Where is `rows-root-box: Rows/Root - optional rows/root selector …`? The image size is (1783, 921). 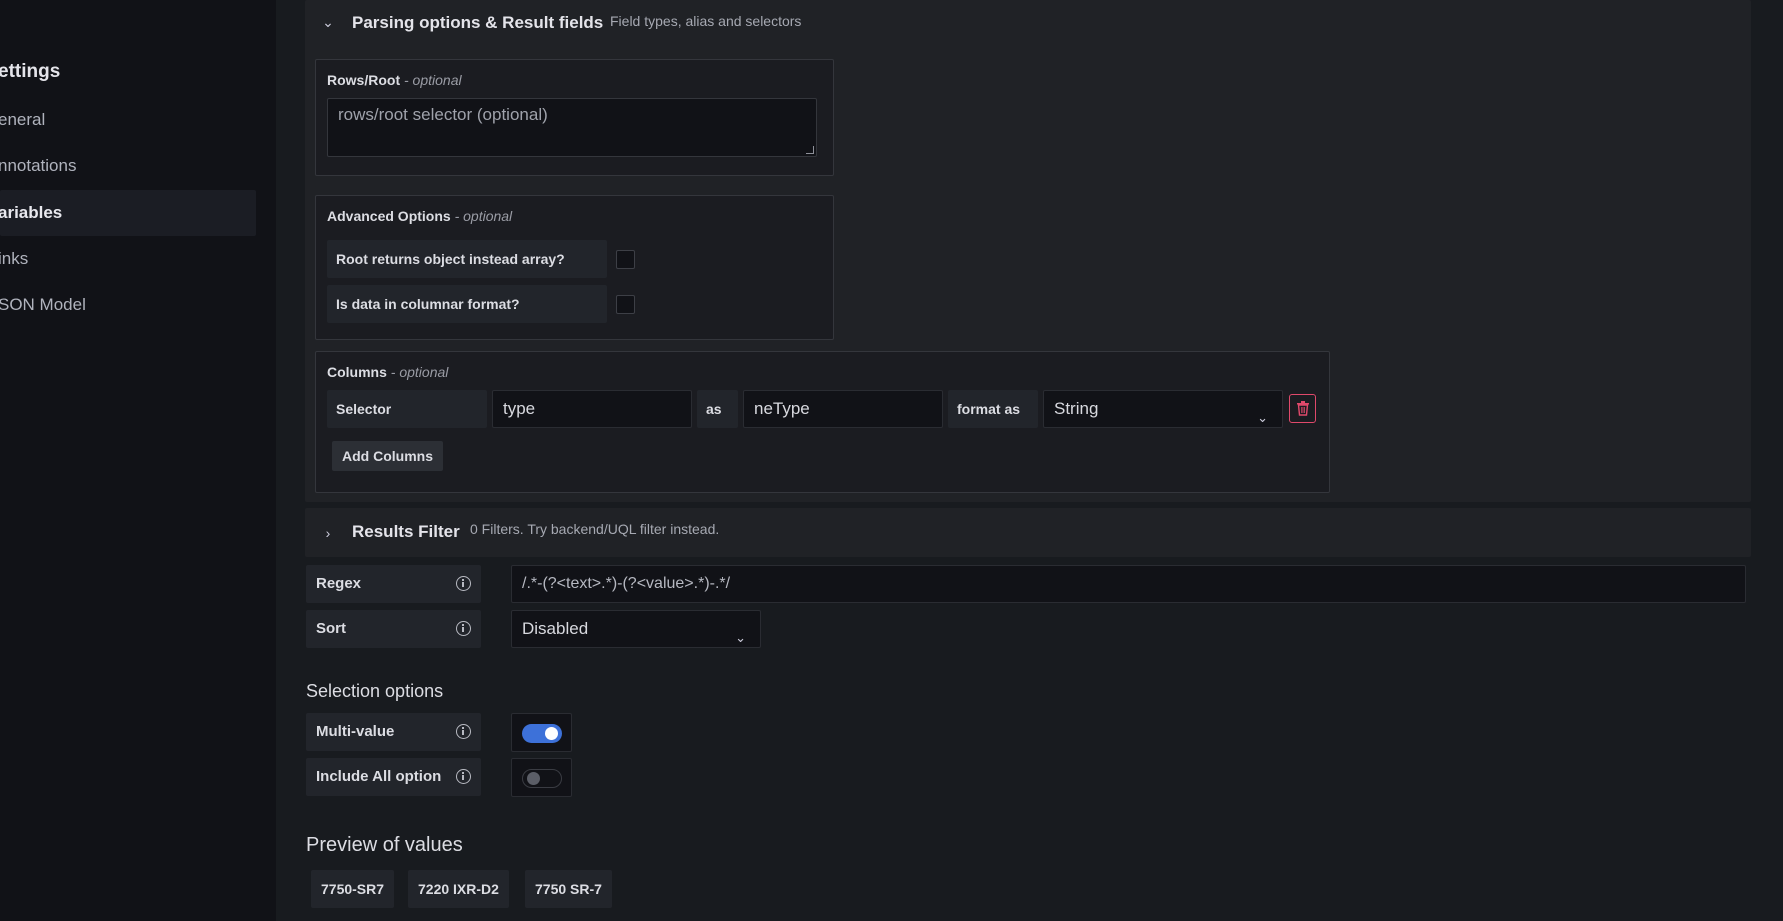
rows-root-box: Rows/Root - optional rows/root selector … is located at coordinates (574, 117).